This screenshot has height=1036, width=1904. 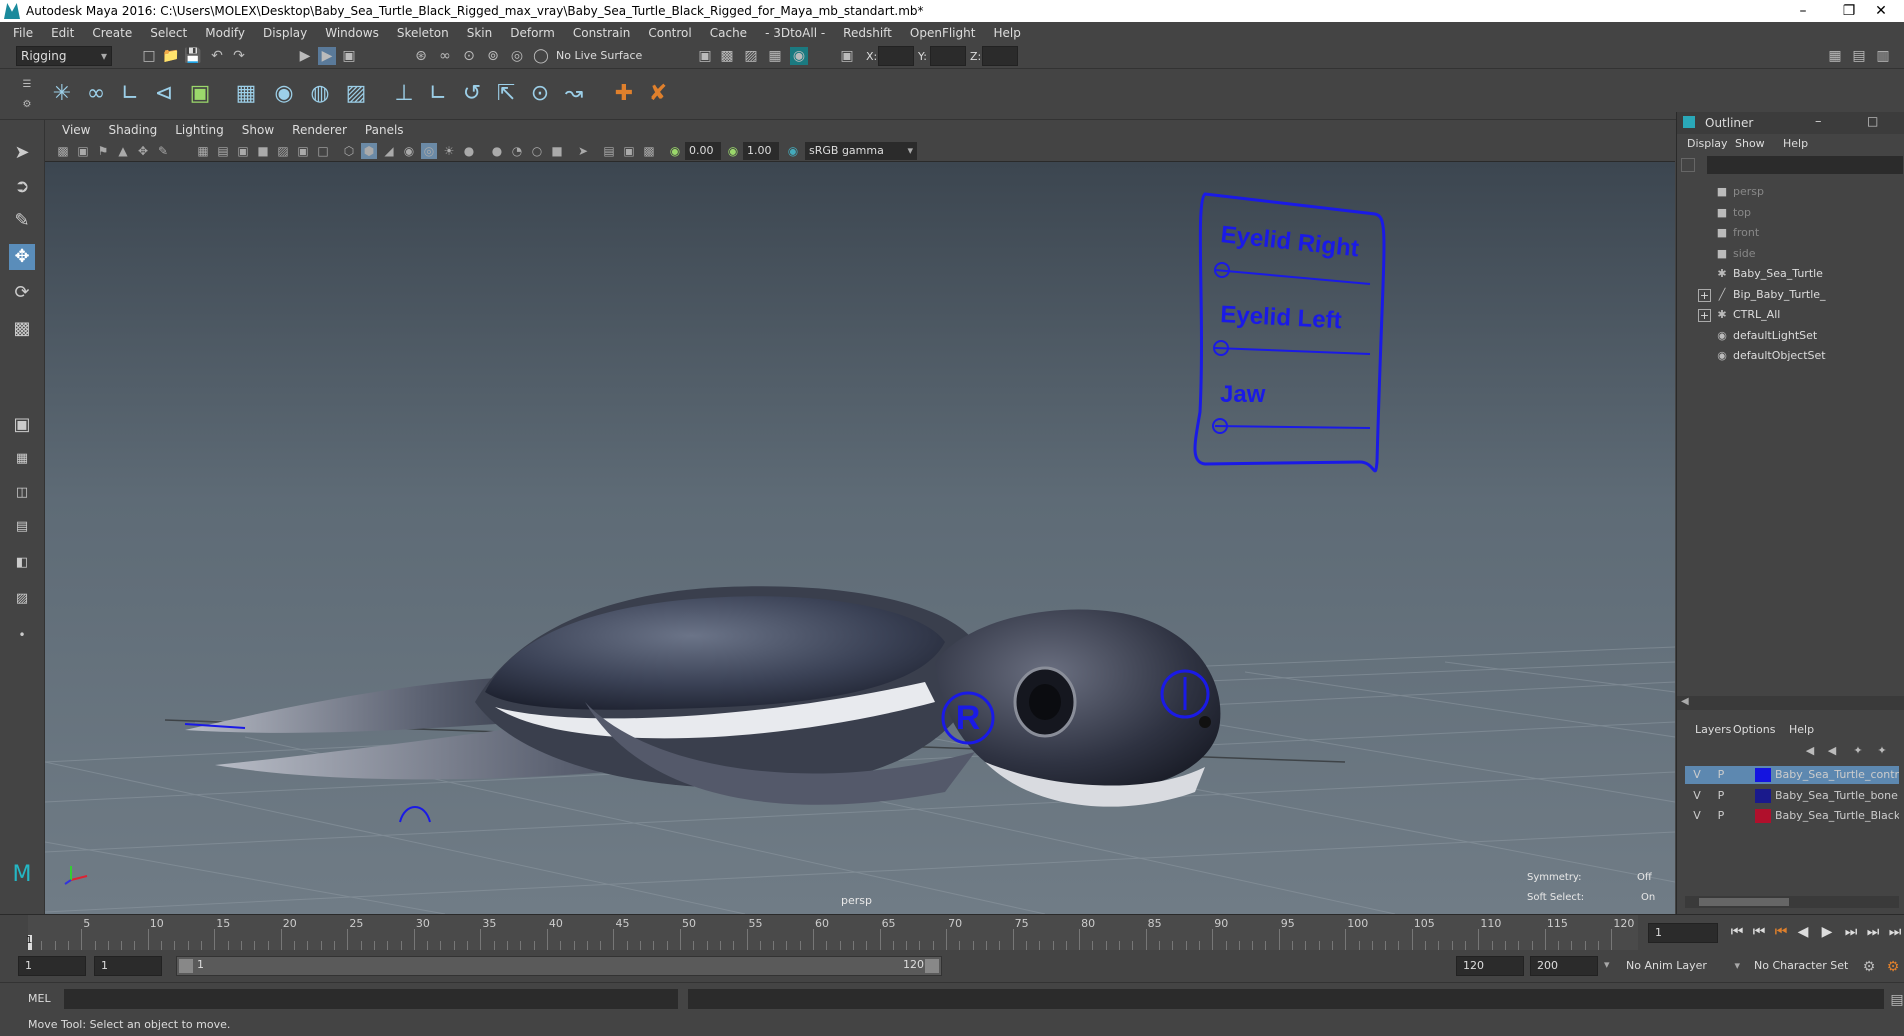 What do you see at coordinates (1685, 701) in the screenshot?
I see `scroll-left-icon: ◀` at bounding box center [1685, 701].